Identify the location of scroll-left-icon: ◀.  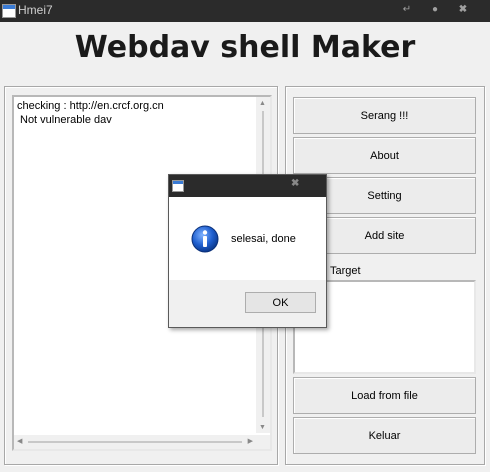
(19, 441).